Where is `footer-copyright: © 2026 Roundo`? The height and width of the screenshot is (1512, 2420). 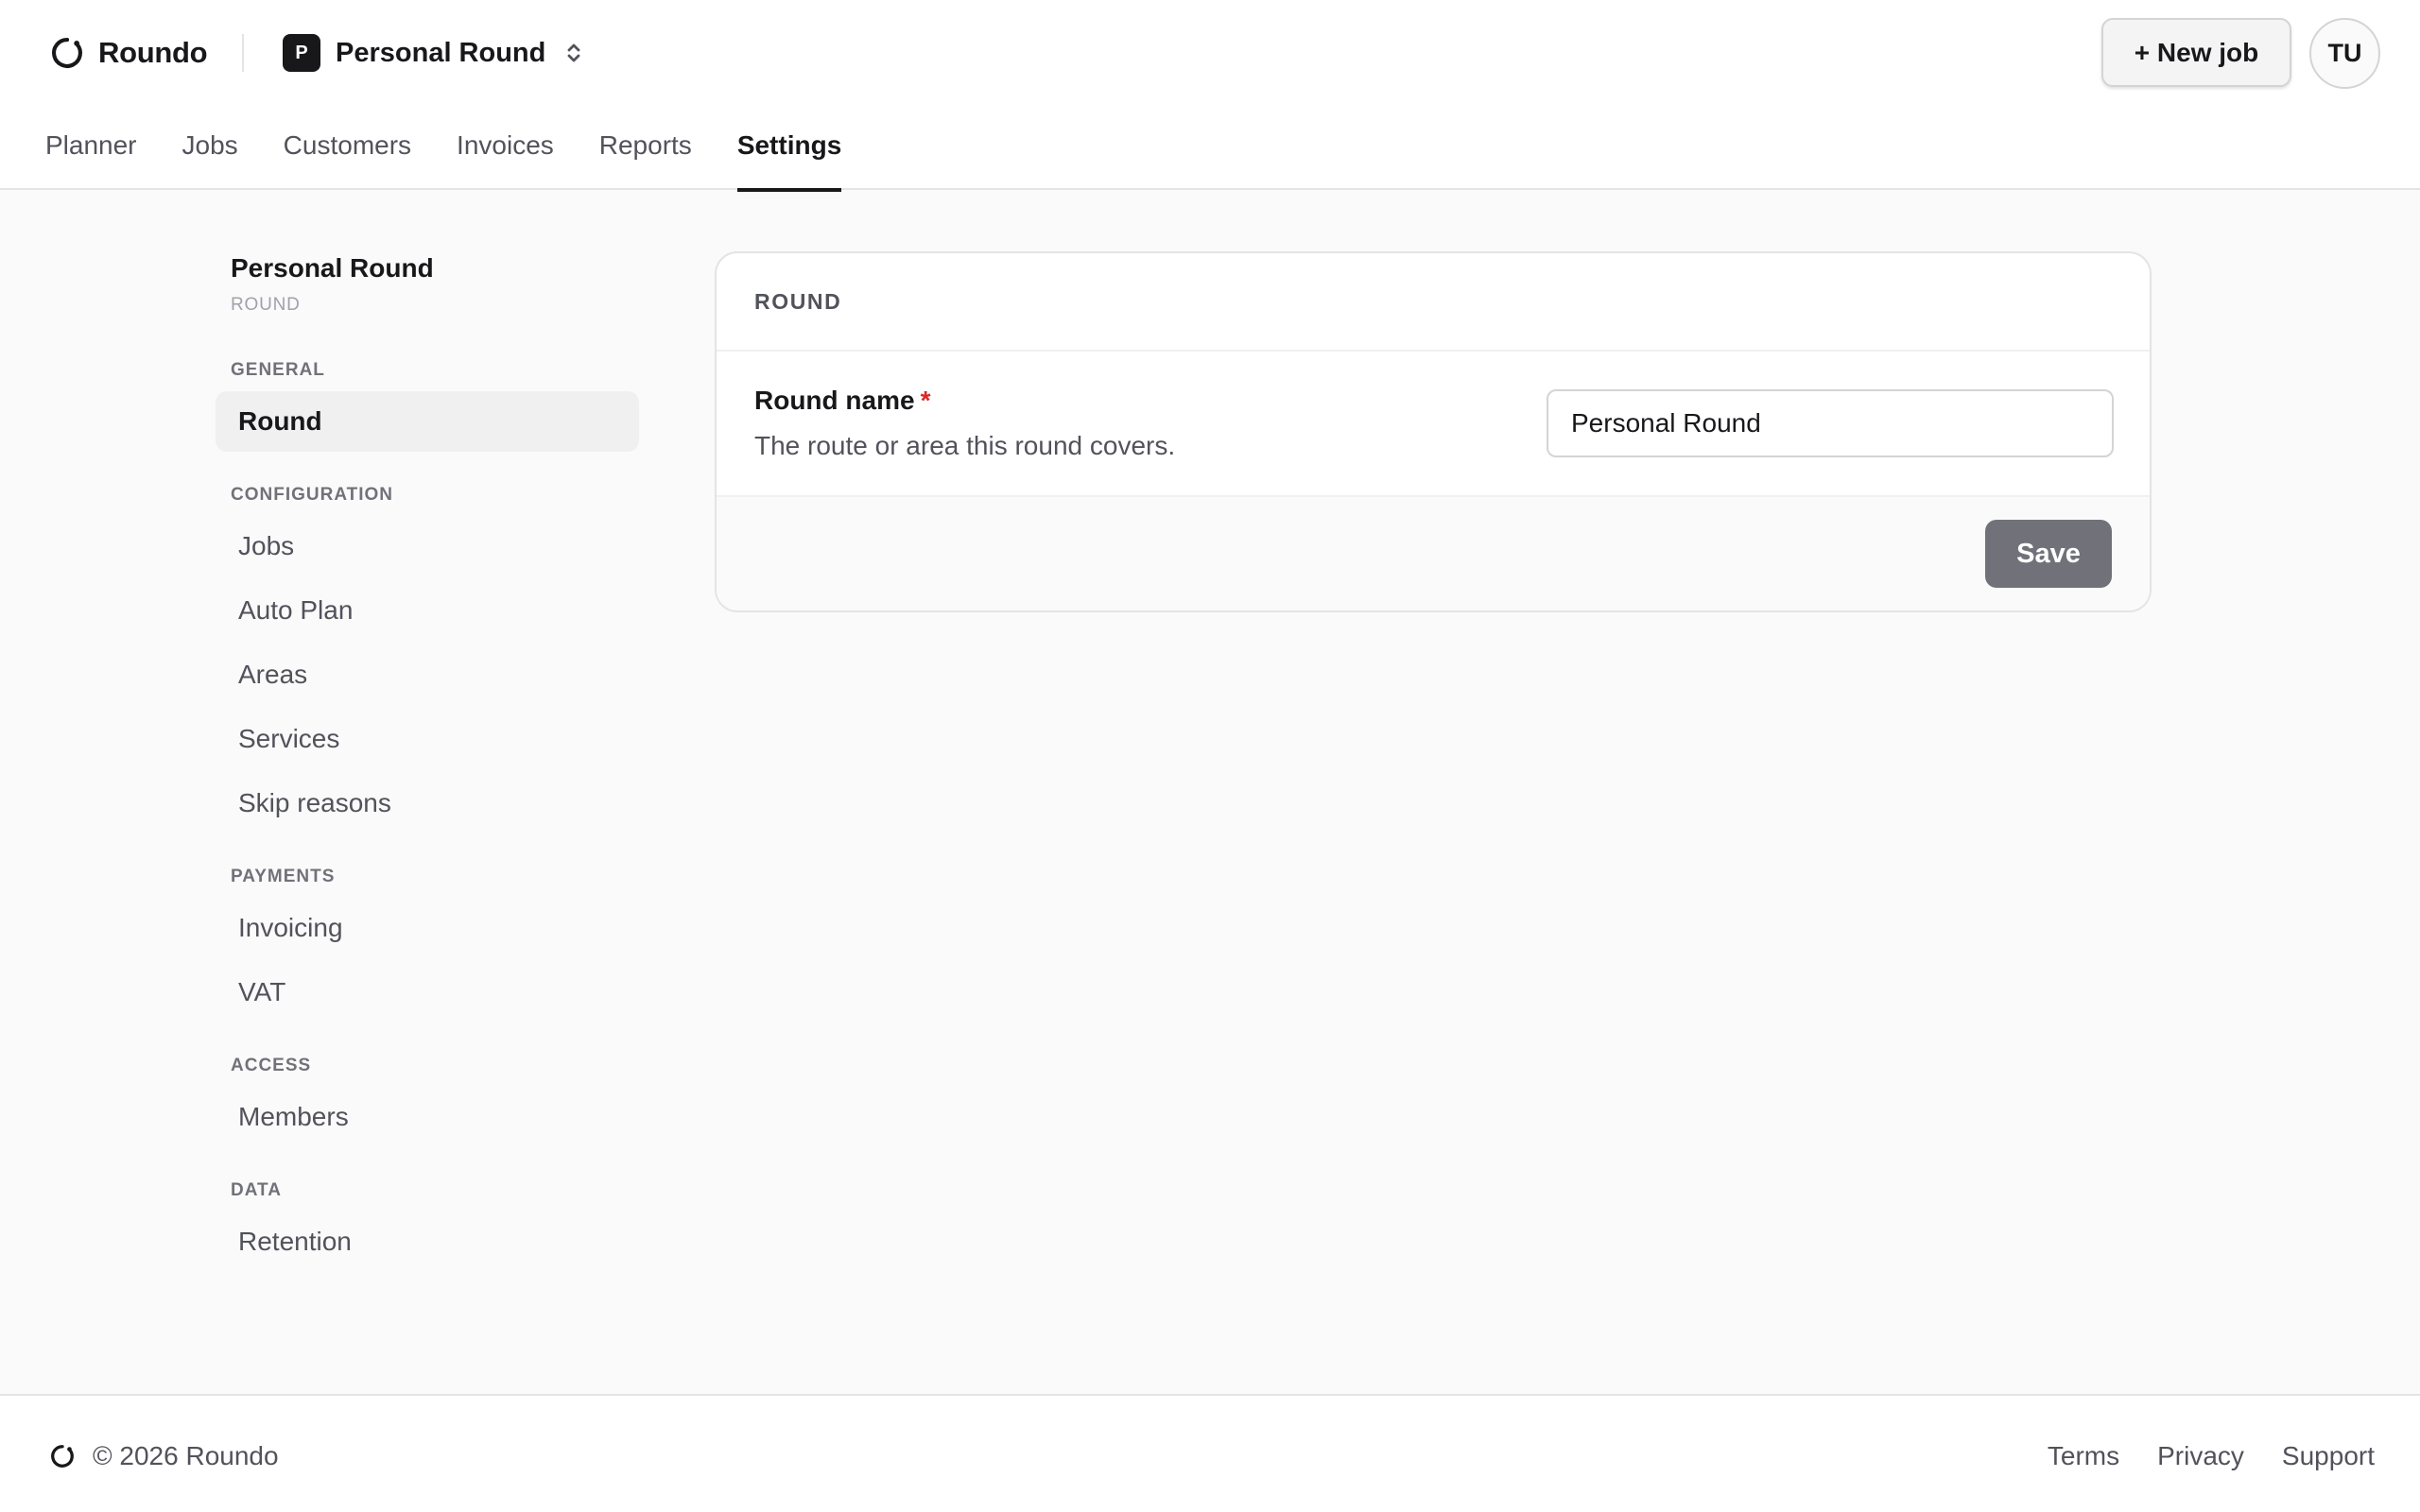
footer-copyright: © 2026 Roundo is located at coordinates (186, 1455).